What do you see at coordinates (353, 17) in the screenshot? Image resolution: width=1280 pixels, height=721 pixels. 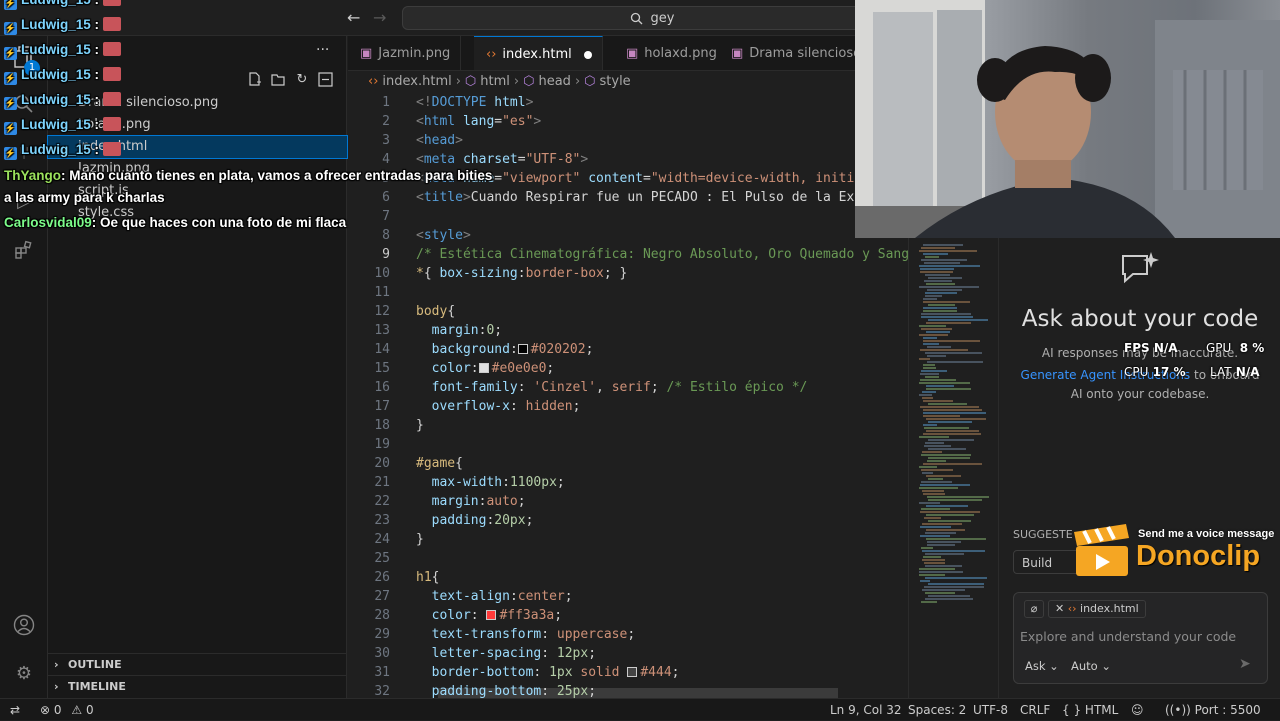 I see `back-arrow-icon: ←` at bounding box center [353, 17].